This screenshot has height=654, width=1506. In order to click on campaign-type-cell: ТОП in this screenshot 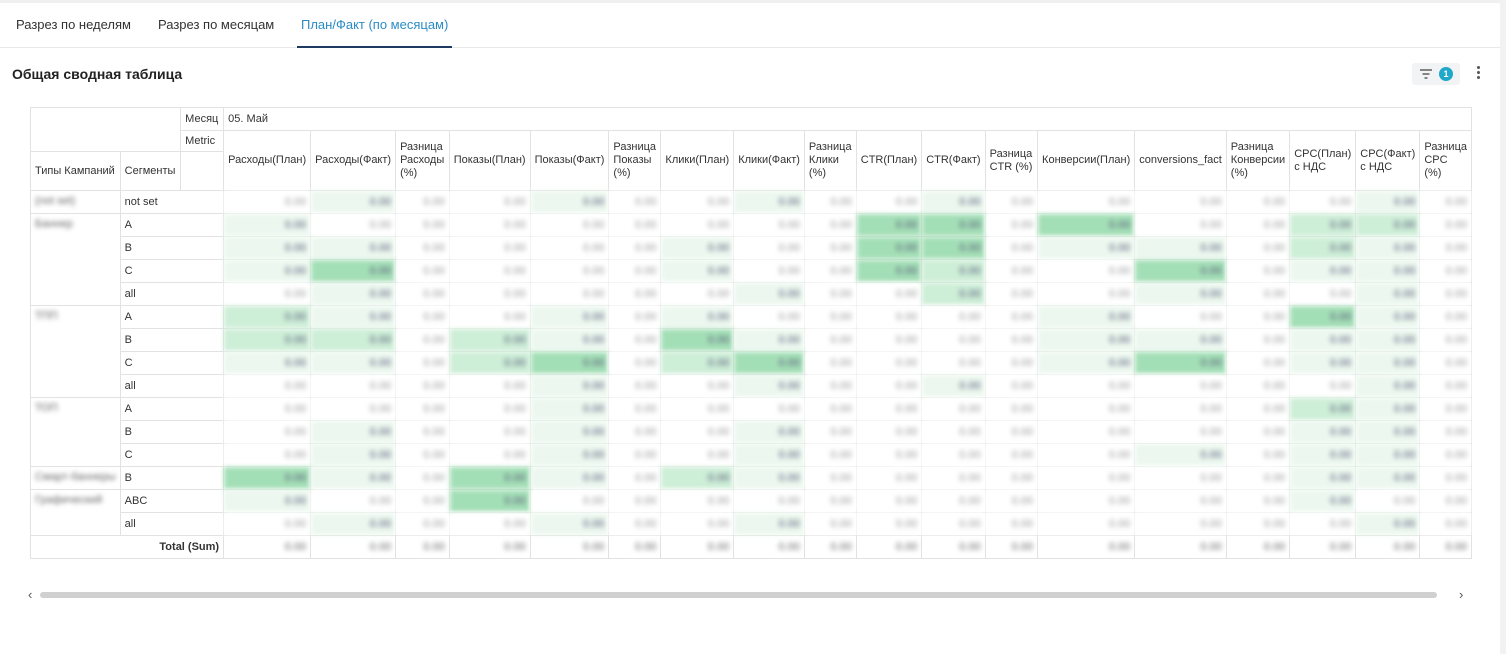, I will do `click(75, 432)`.